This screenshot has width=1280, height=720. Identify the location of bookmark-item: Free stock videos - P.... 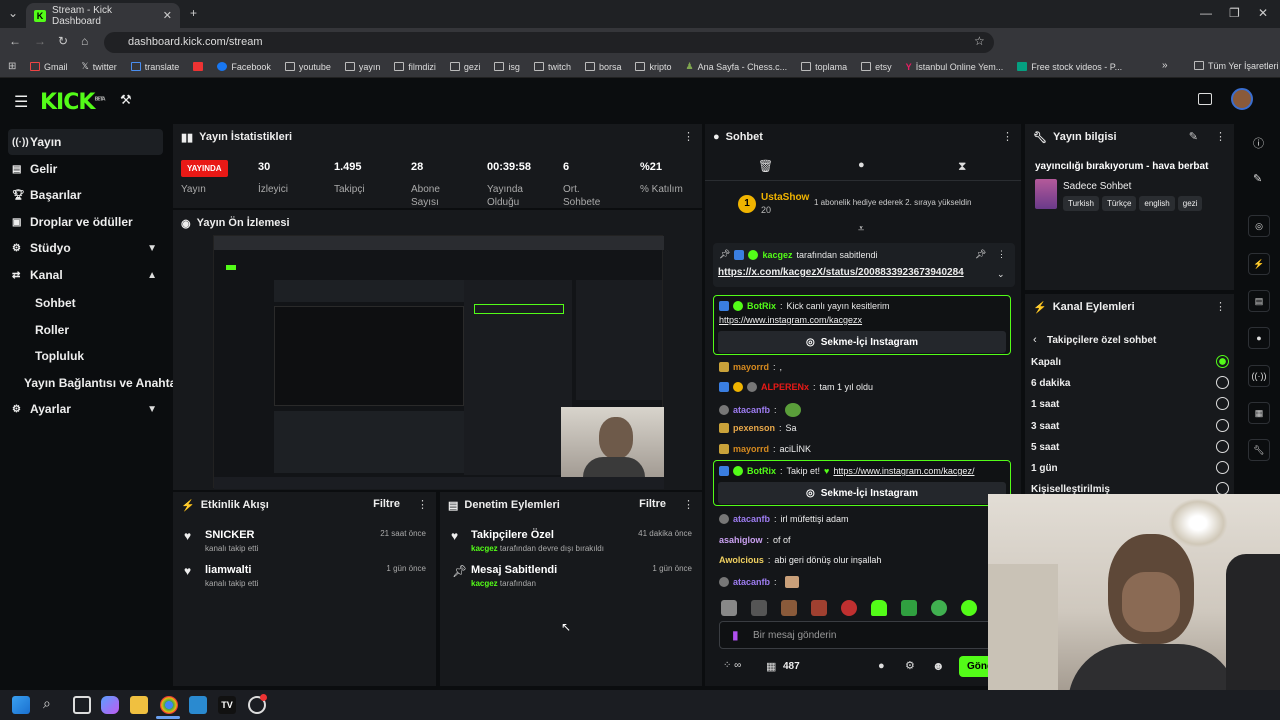
(1069, 67).